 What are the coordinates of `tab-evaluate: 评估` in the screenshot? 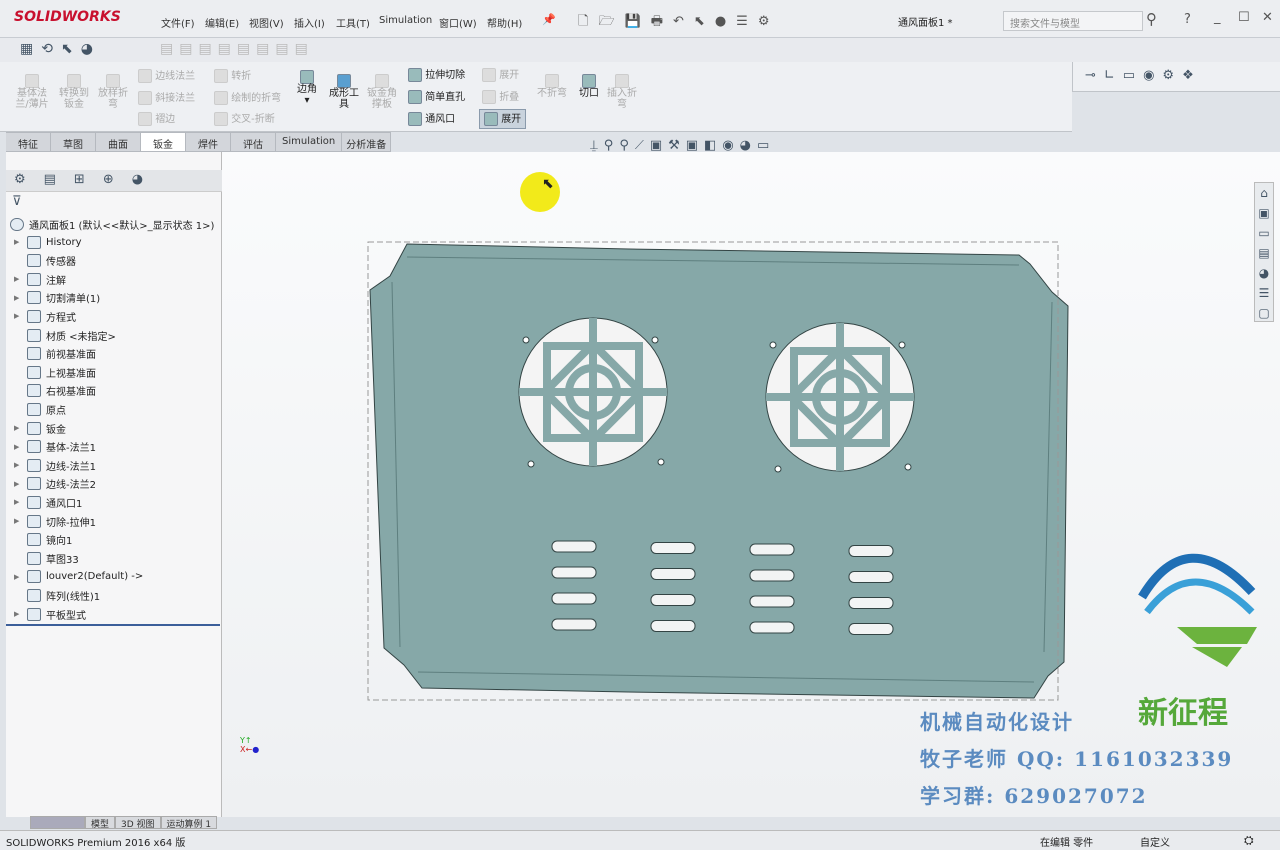 It's located at (253, 142).